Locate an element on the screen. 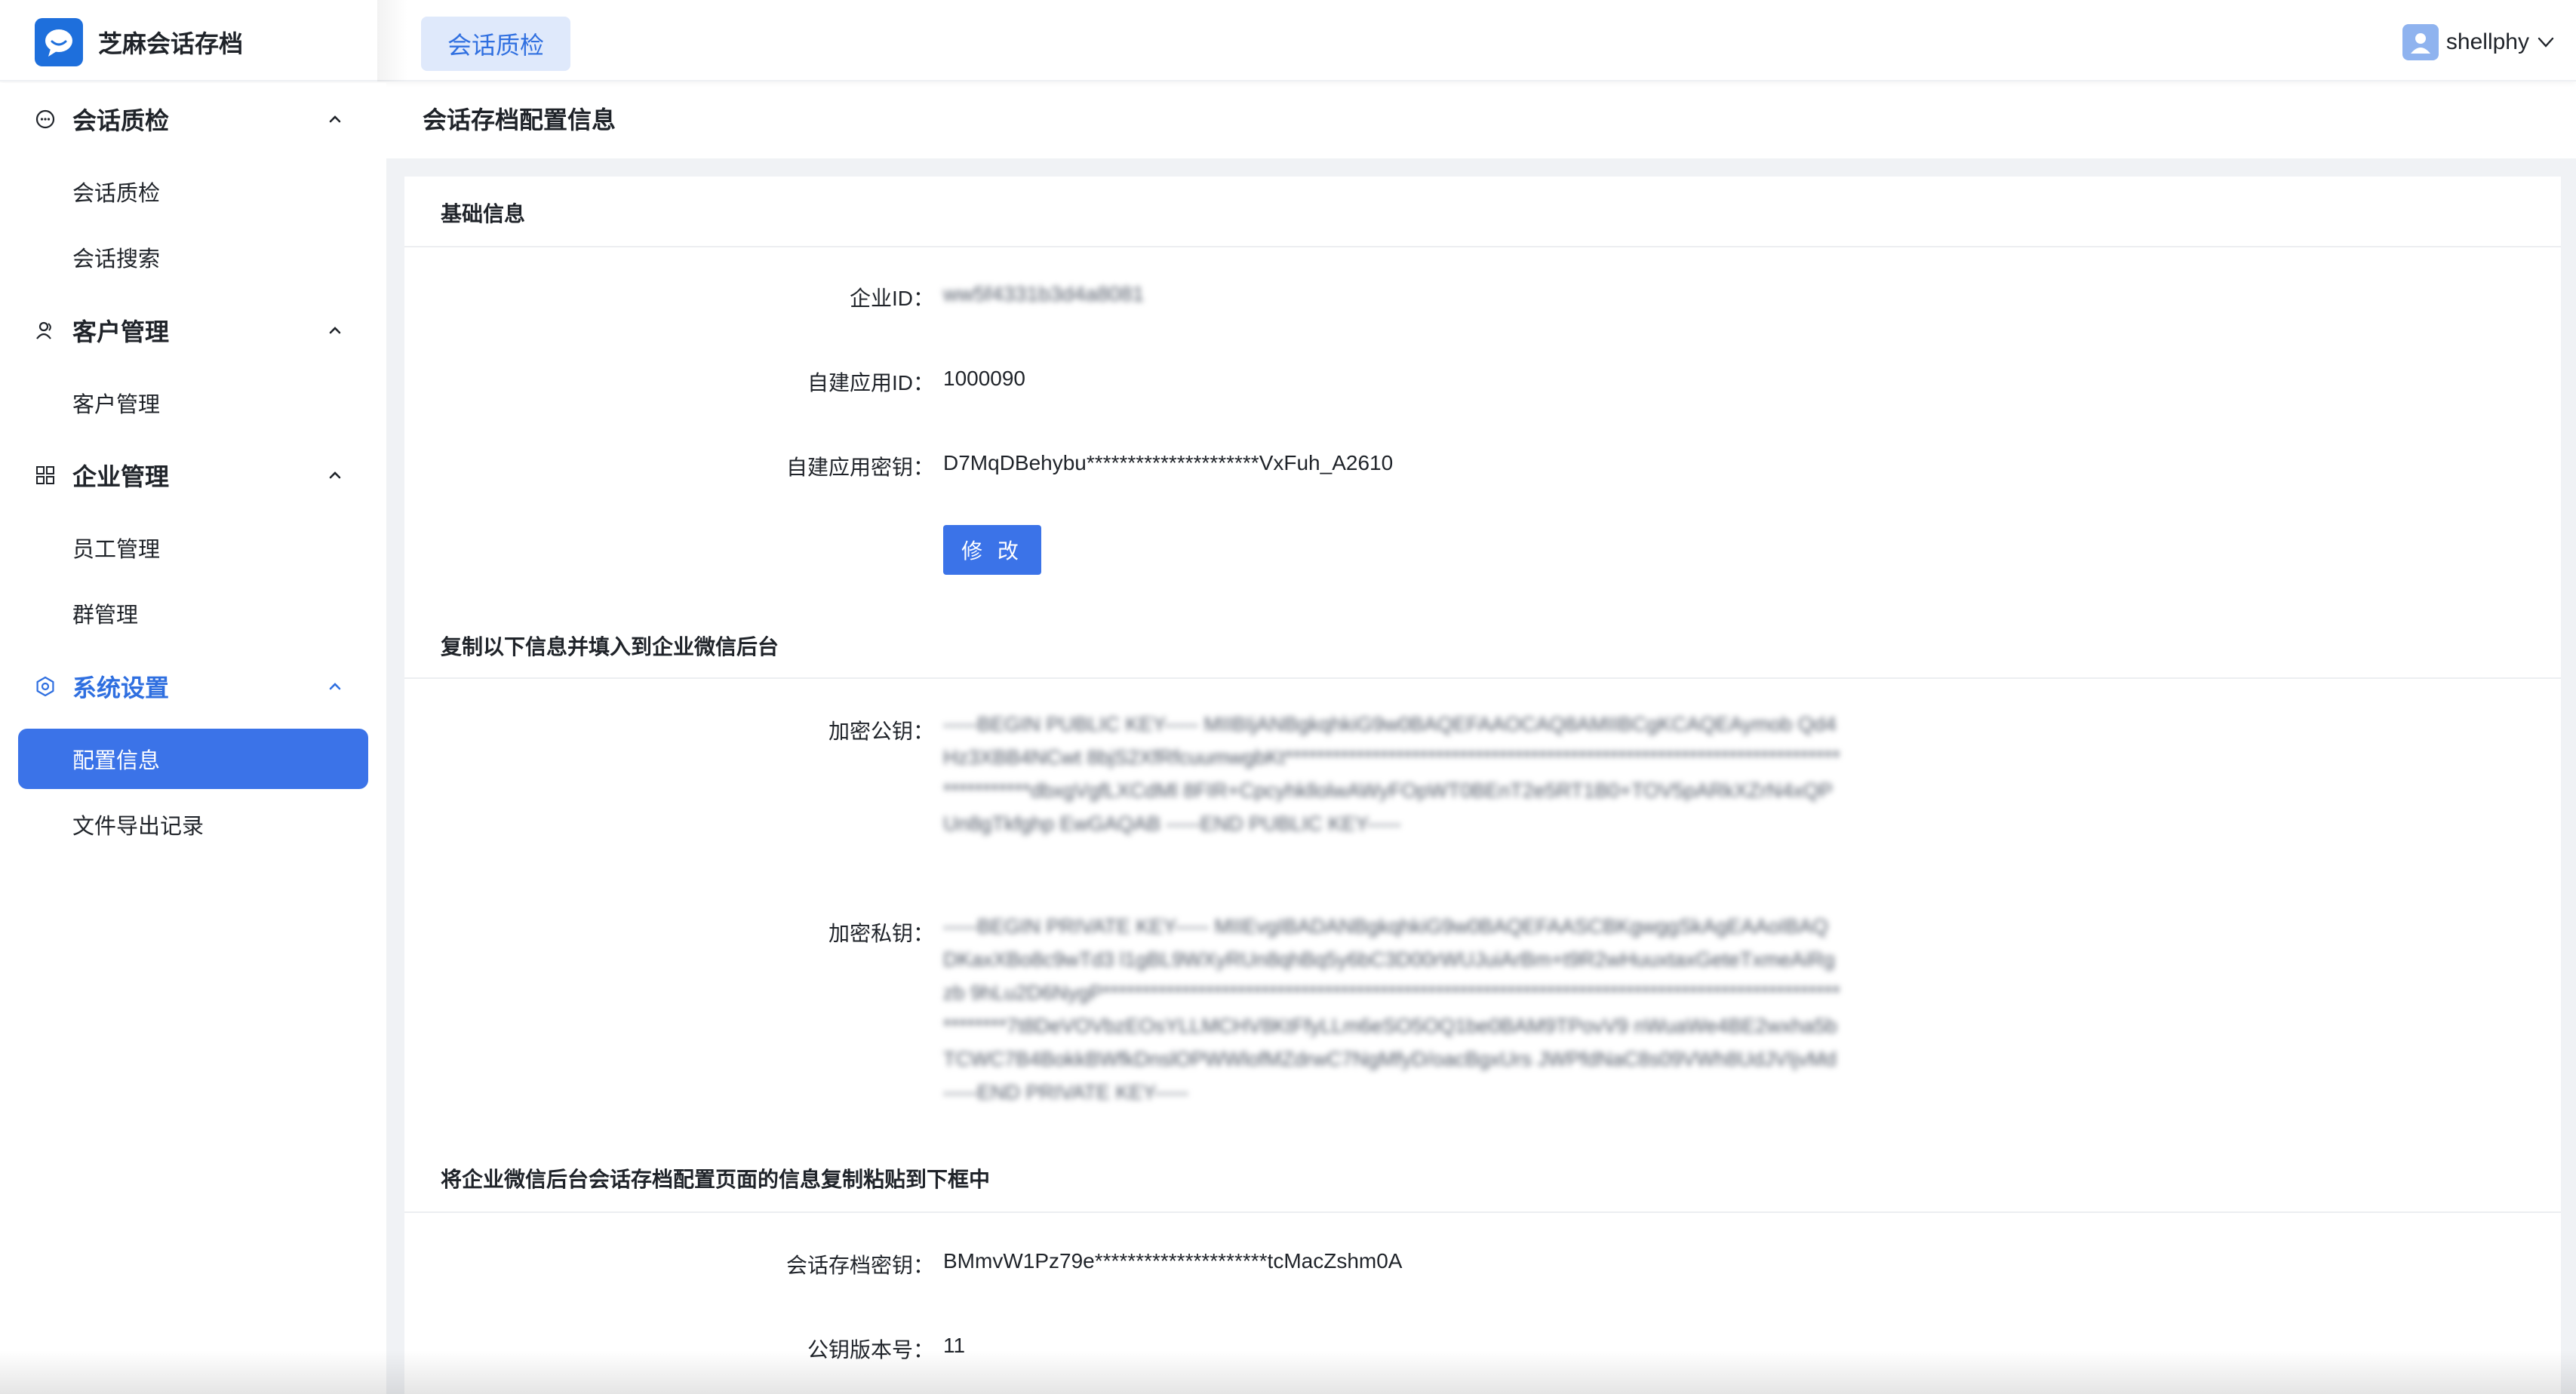 This screenshot has width=2576, height=1394. archive-secret-label: 会话存档密钥： is located at coordinates (859, 1265).